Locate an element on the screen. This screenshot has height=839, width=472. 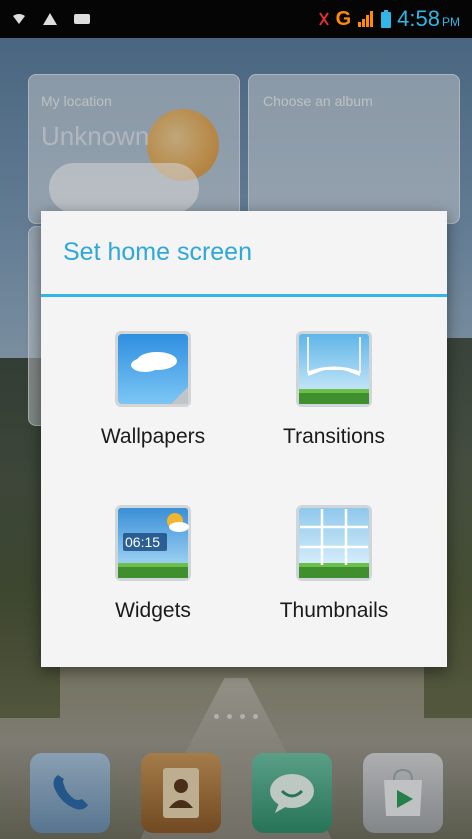
signal-icon is located at coordinates (366, 19).